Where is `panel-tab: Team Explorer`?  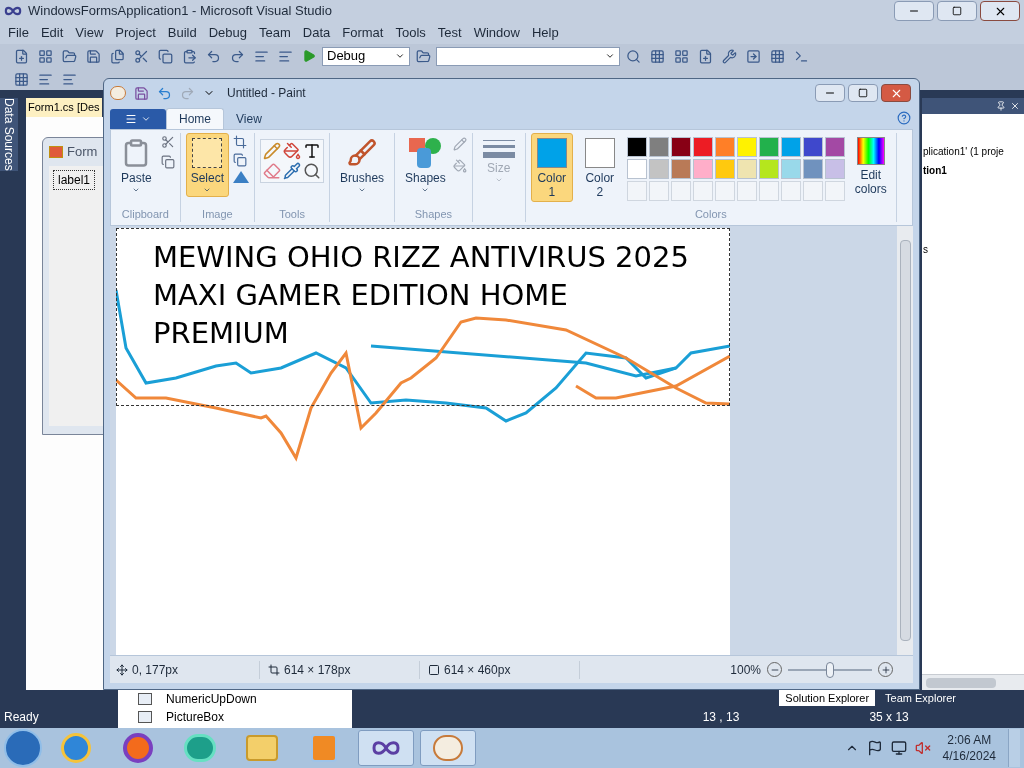
panel-tab: Team Explorer is located at coordinates (920, 698).